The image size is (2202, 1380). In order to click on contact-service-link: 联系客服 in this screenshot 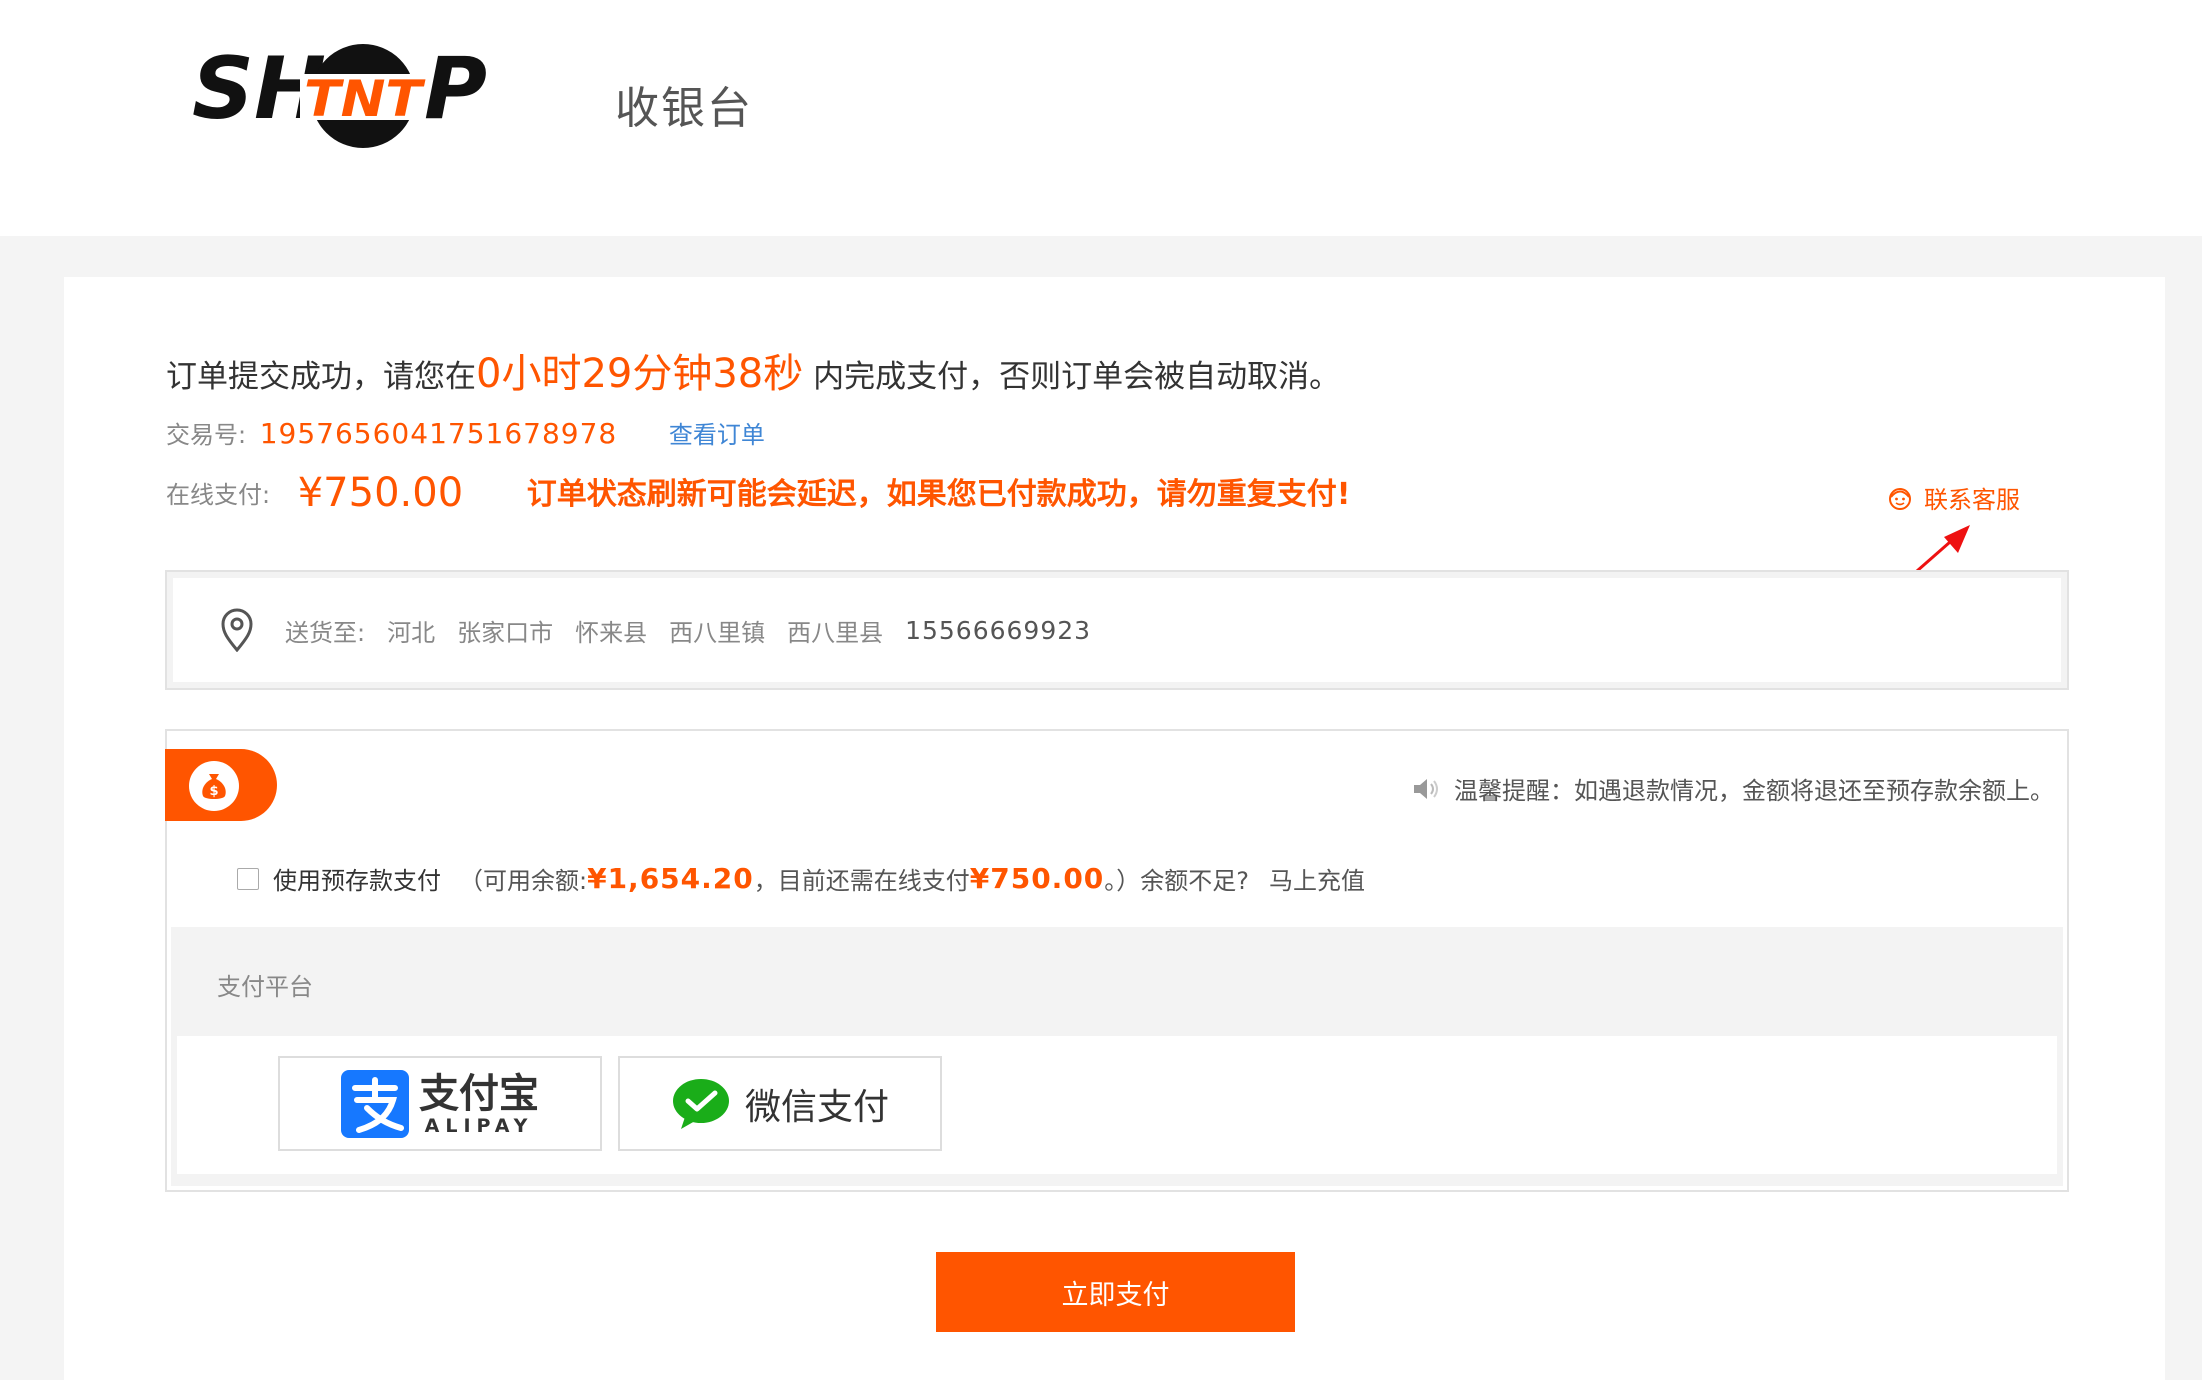, I will do `click(1953, 497)`.